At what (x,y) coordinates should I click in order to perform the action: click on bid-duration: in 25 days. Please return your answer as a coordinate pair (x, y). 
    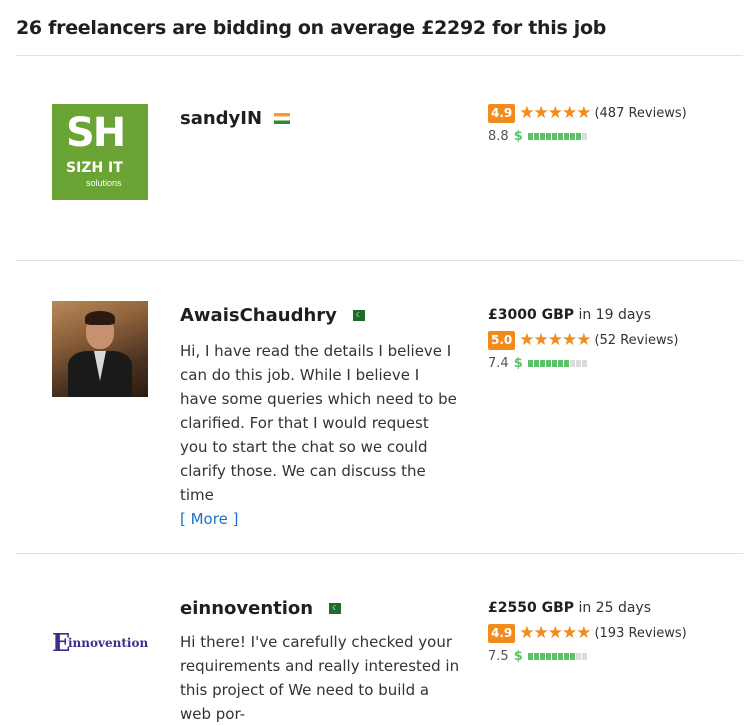
    Looking at the image, I should click on (614, 608).